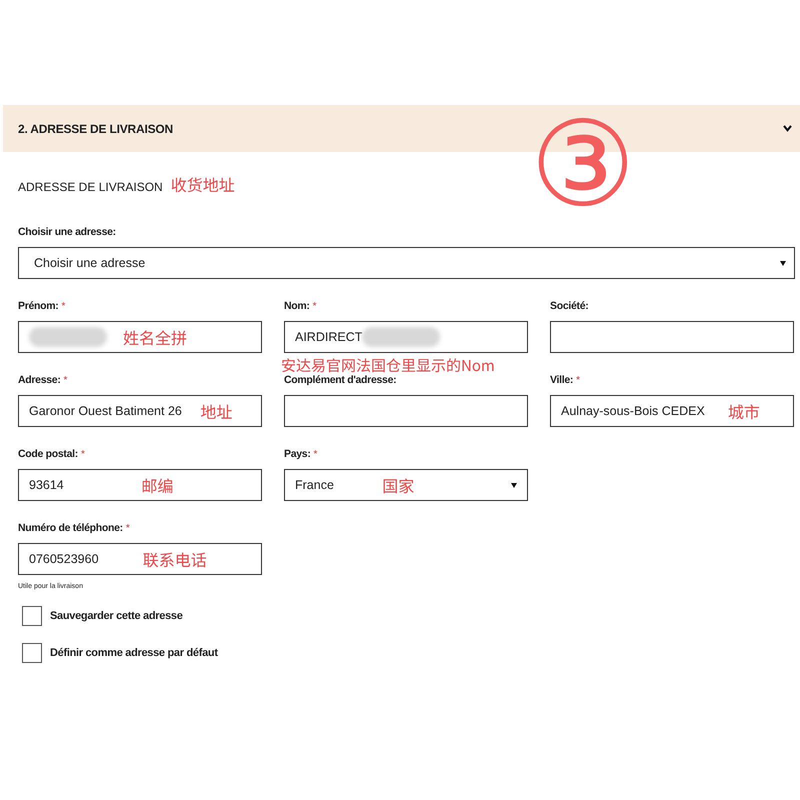 The image size is (800, 800). Describe the element at coordinates (340, 380) in the screenshot. I see `field-label: Complément d'adresse:` at that location.